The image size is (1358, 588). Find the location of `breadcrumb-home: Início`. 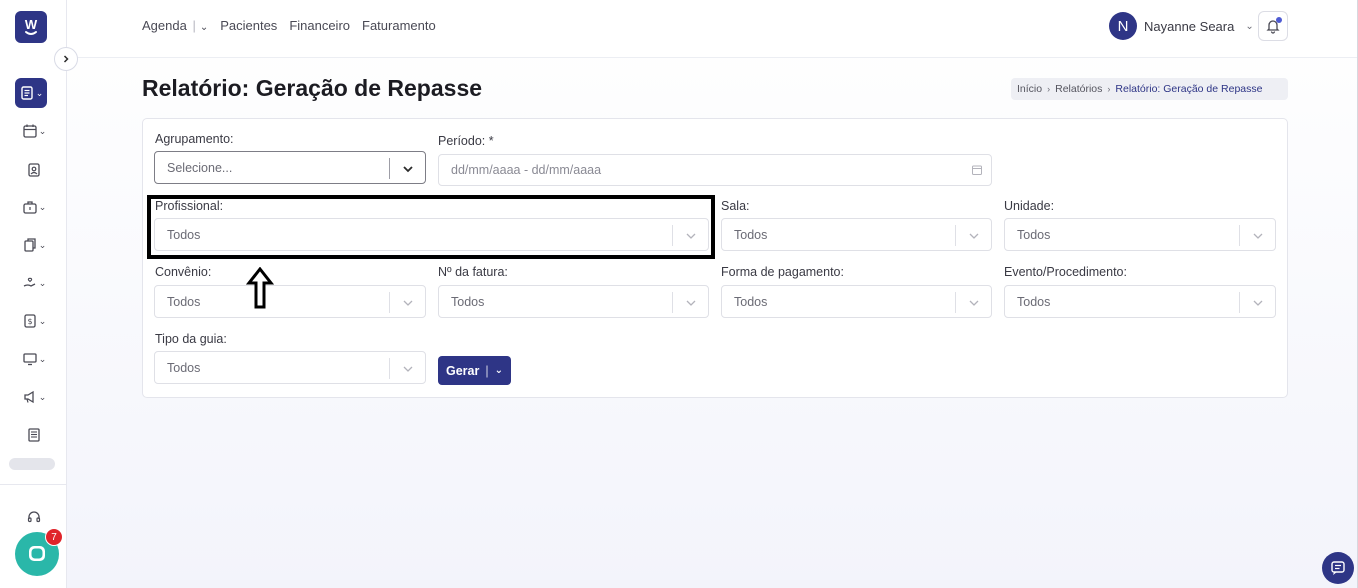

breadcrumb-home: Início is located at coordinates (1029, 89).